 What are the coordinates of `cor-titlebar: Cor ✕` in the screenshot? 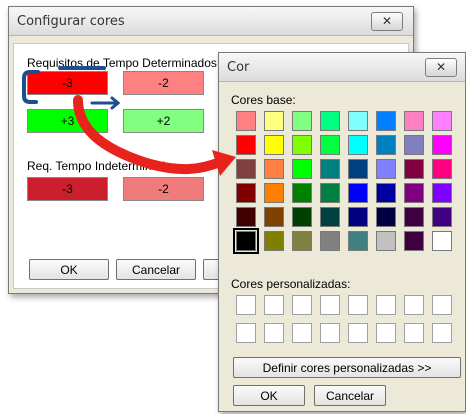 It's located at (342, 67).